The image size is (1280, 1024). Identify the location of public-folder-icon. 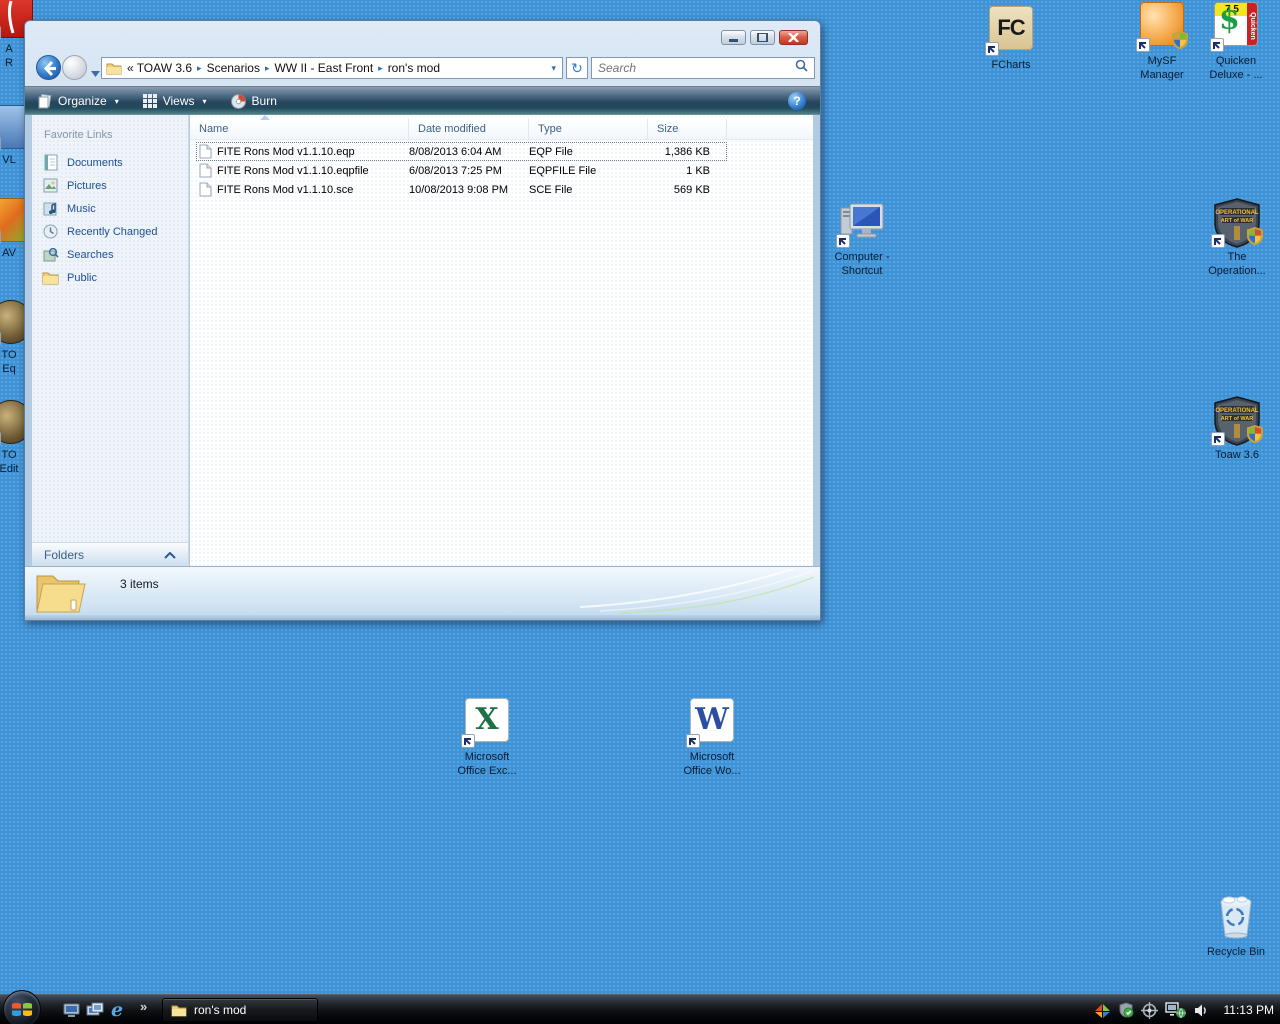
(50, 278).